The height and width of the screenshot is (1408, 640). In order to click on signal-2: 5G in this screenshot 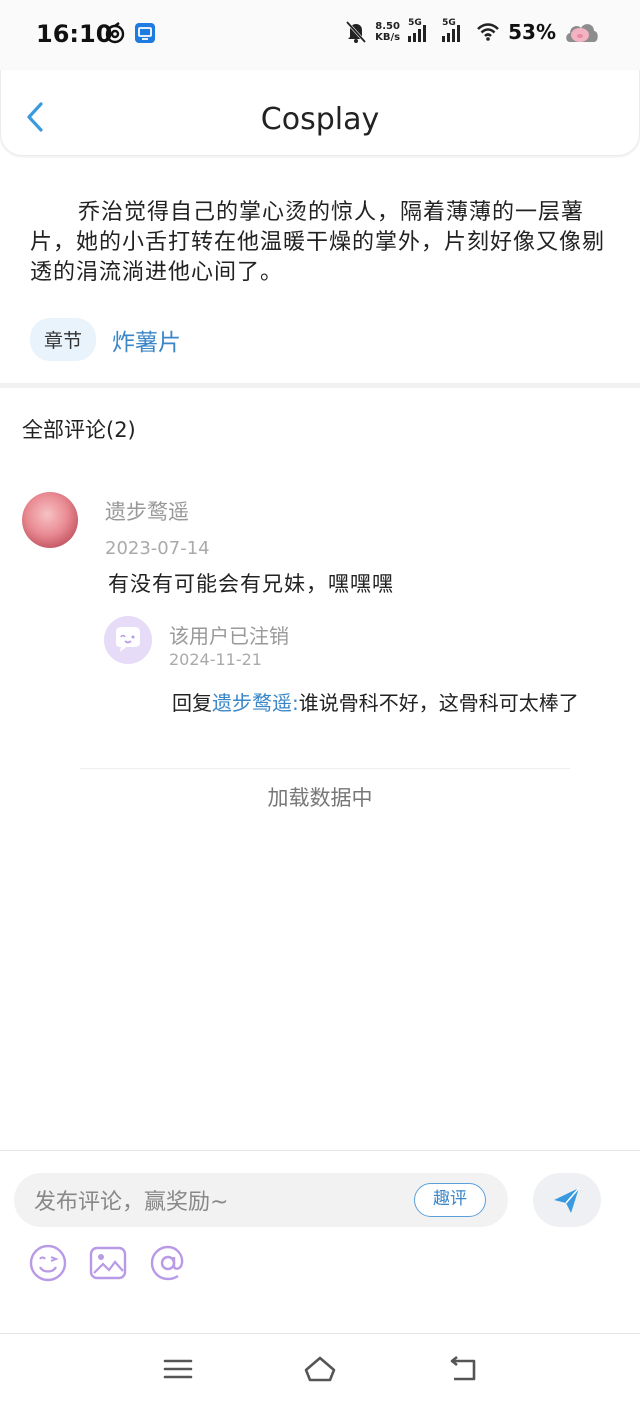, I will do `click(455, 30)`.